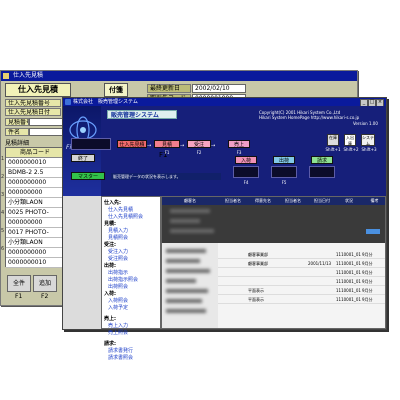  What do you see at coordinates (233, 201) in the screenshot?
I see `col-header-2: 担当者名` at bounding box center [233, 201].